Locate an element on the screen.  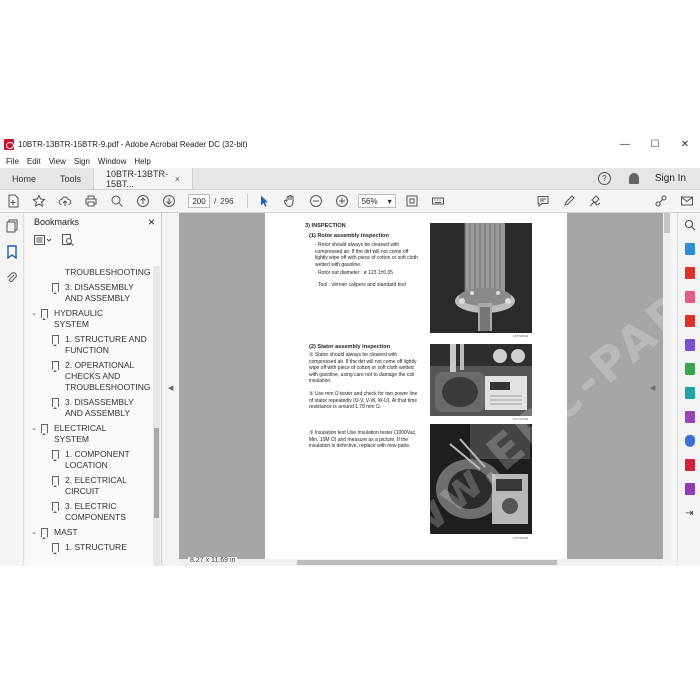
tab-home: Home is located at coordinates (24, 178).